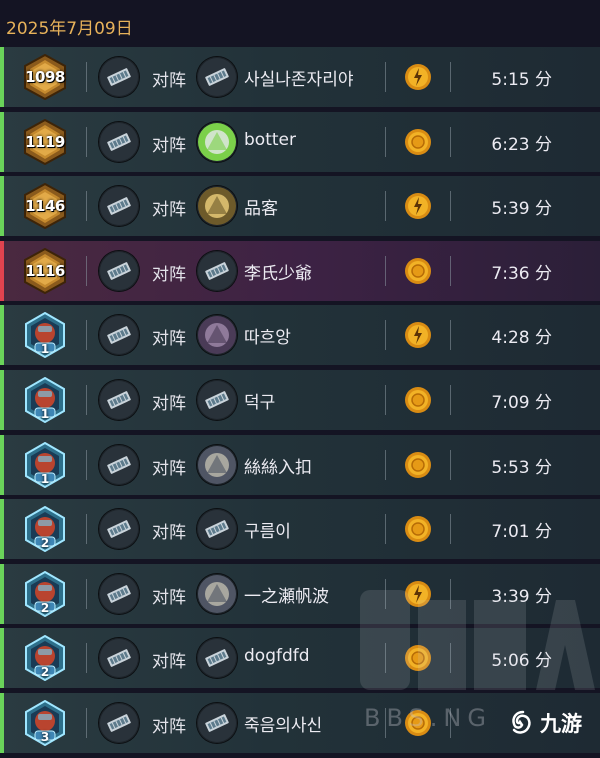 This screenshot has width=600, height=758. I want to click on brand-swirl-icon, so click(521, 722).